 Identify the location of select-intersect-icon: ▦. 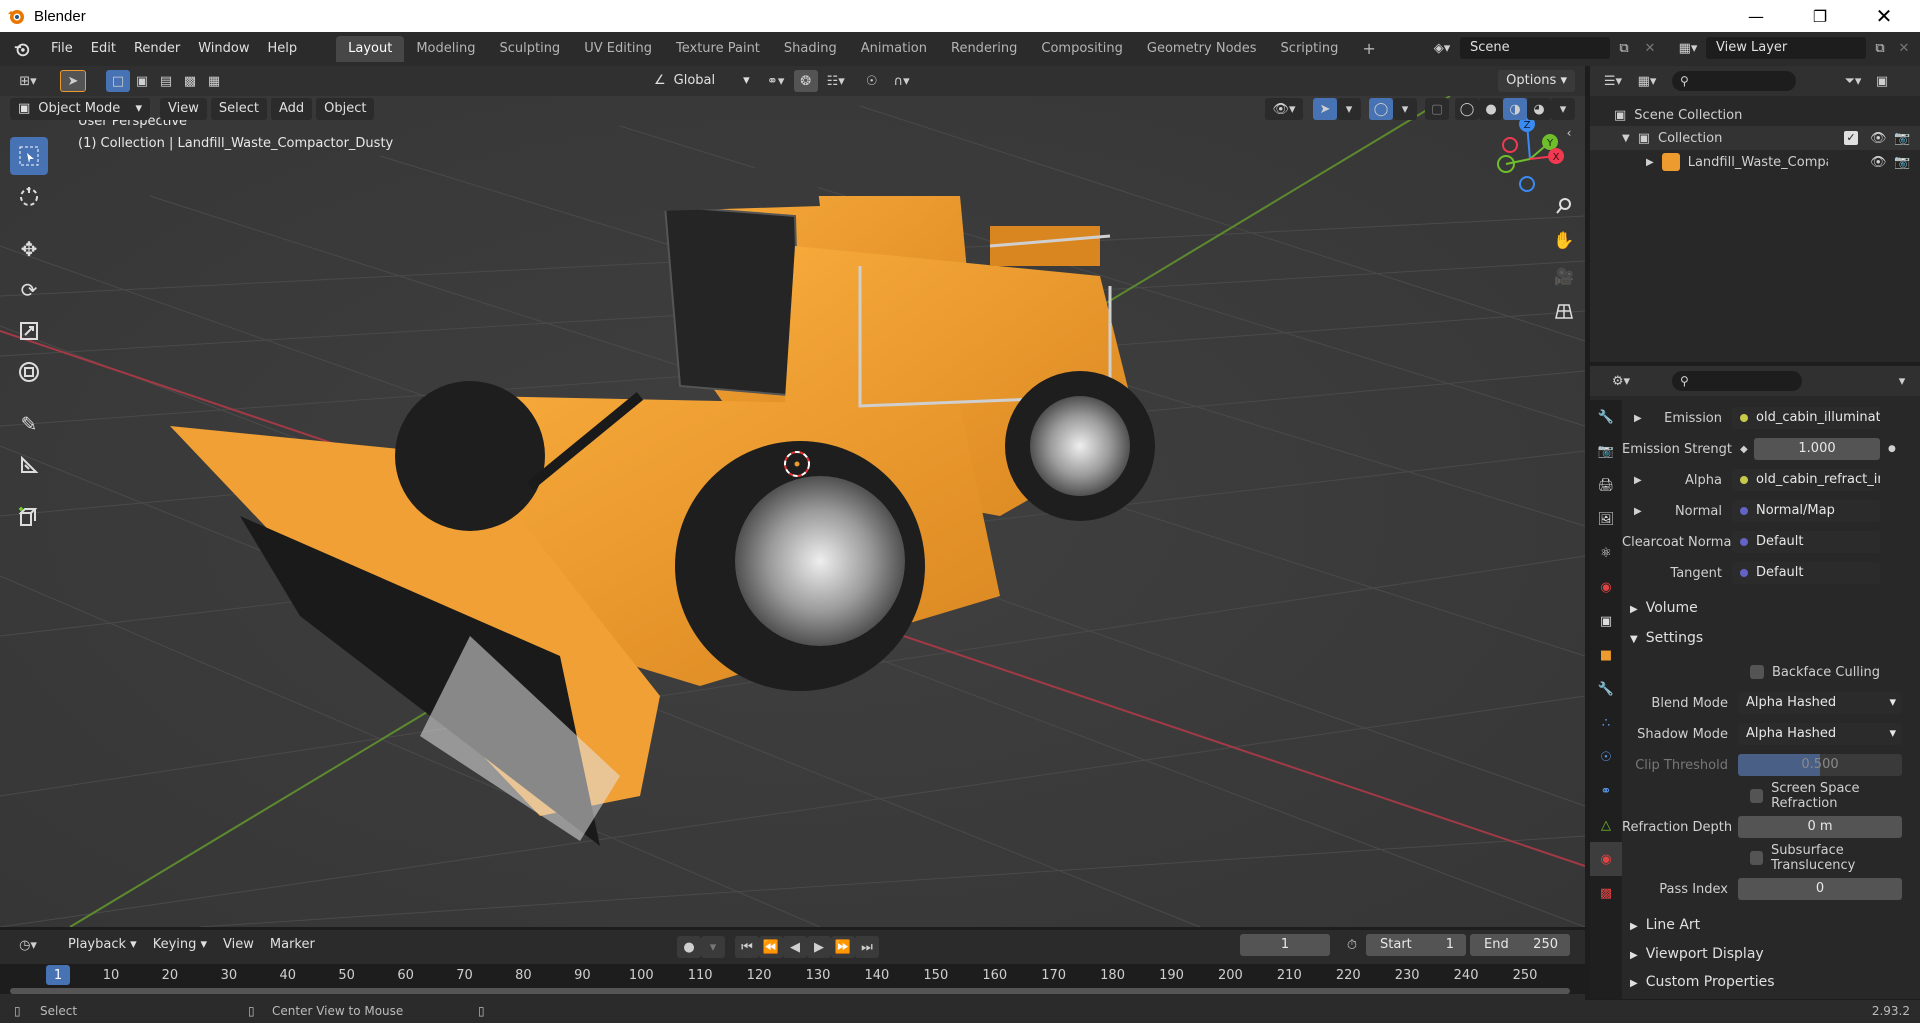
(214, 81).